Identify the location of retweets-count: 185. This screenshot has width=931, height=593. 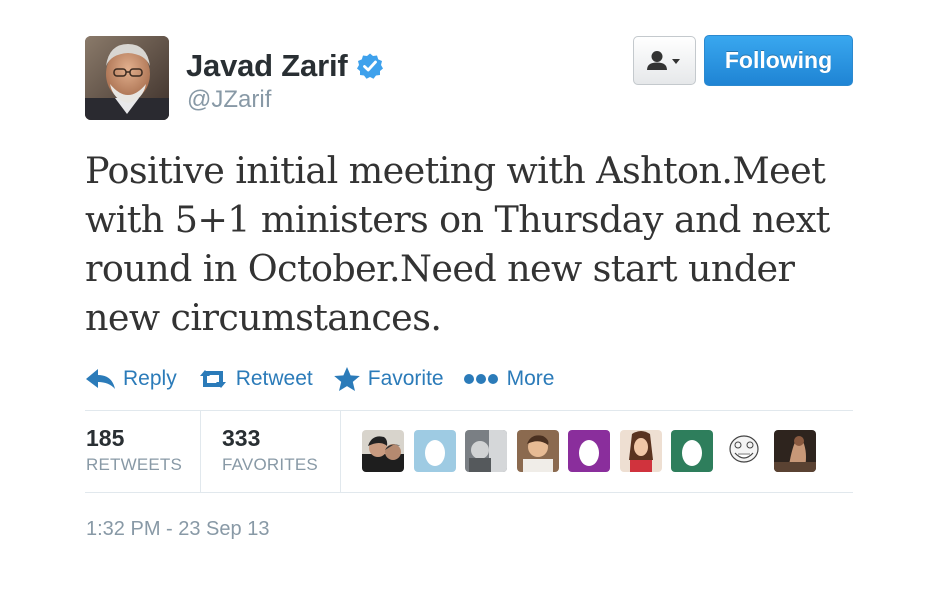
(105, 438).